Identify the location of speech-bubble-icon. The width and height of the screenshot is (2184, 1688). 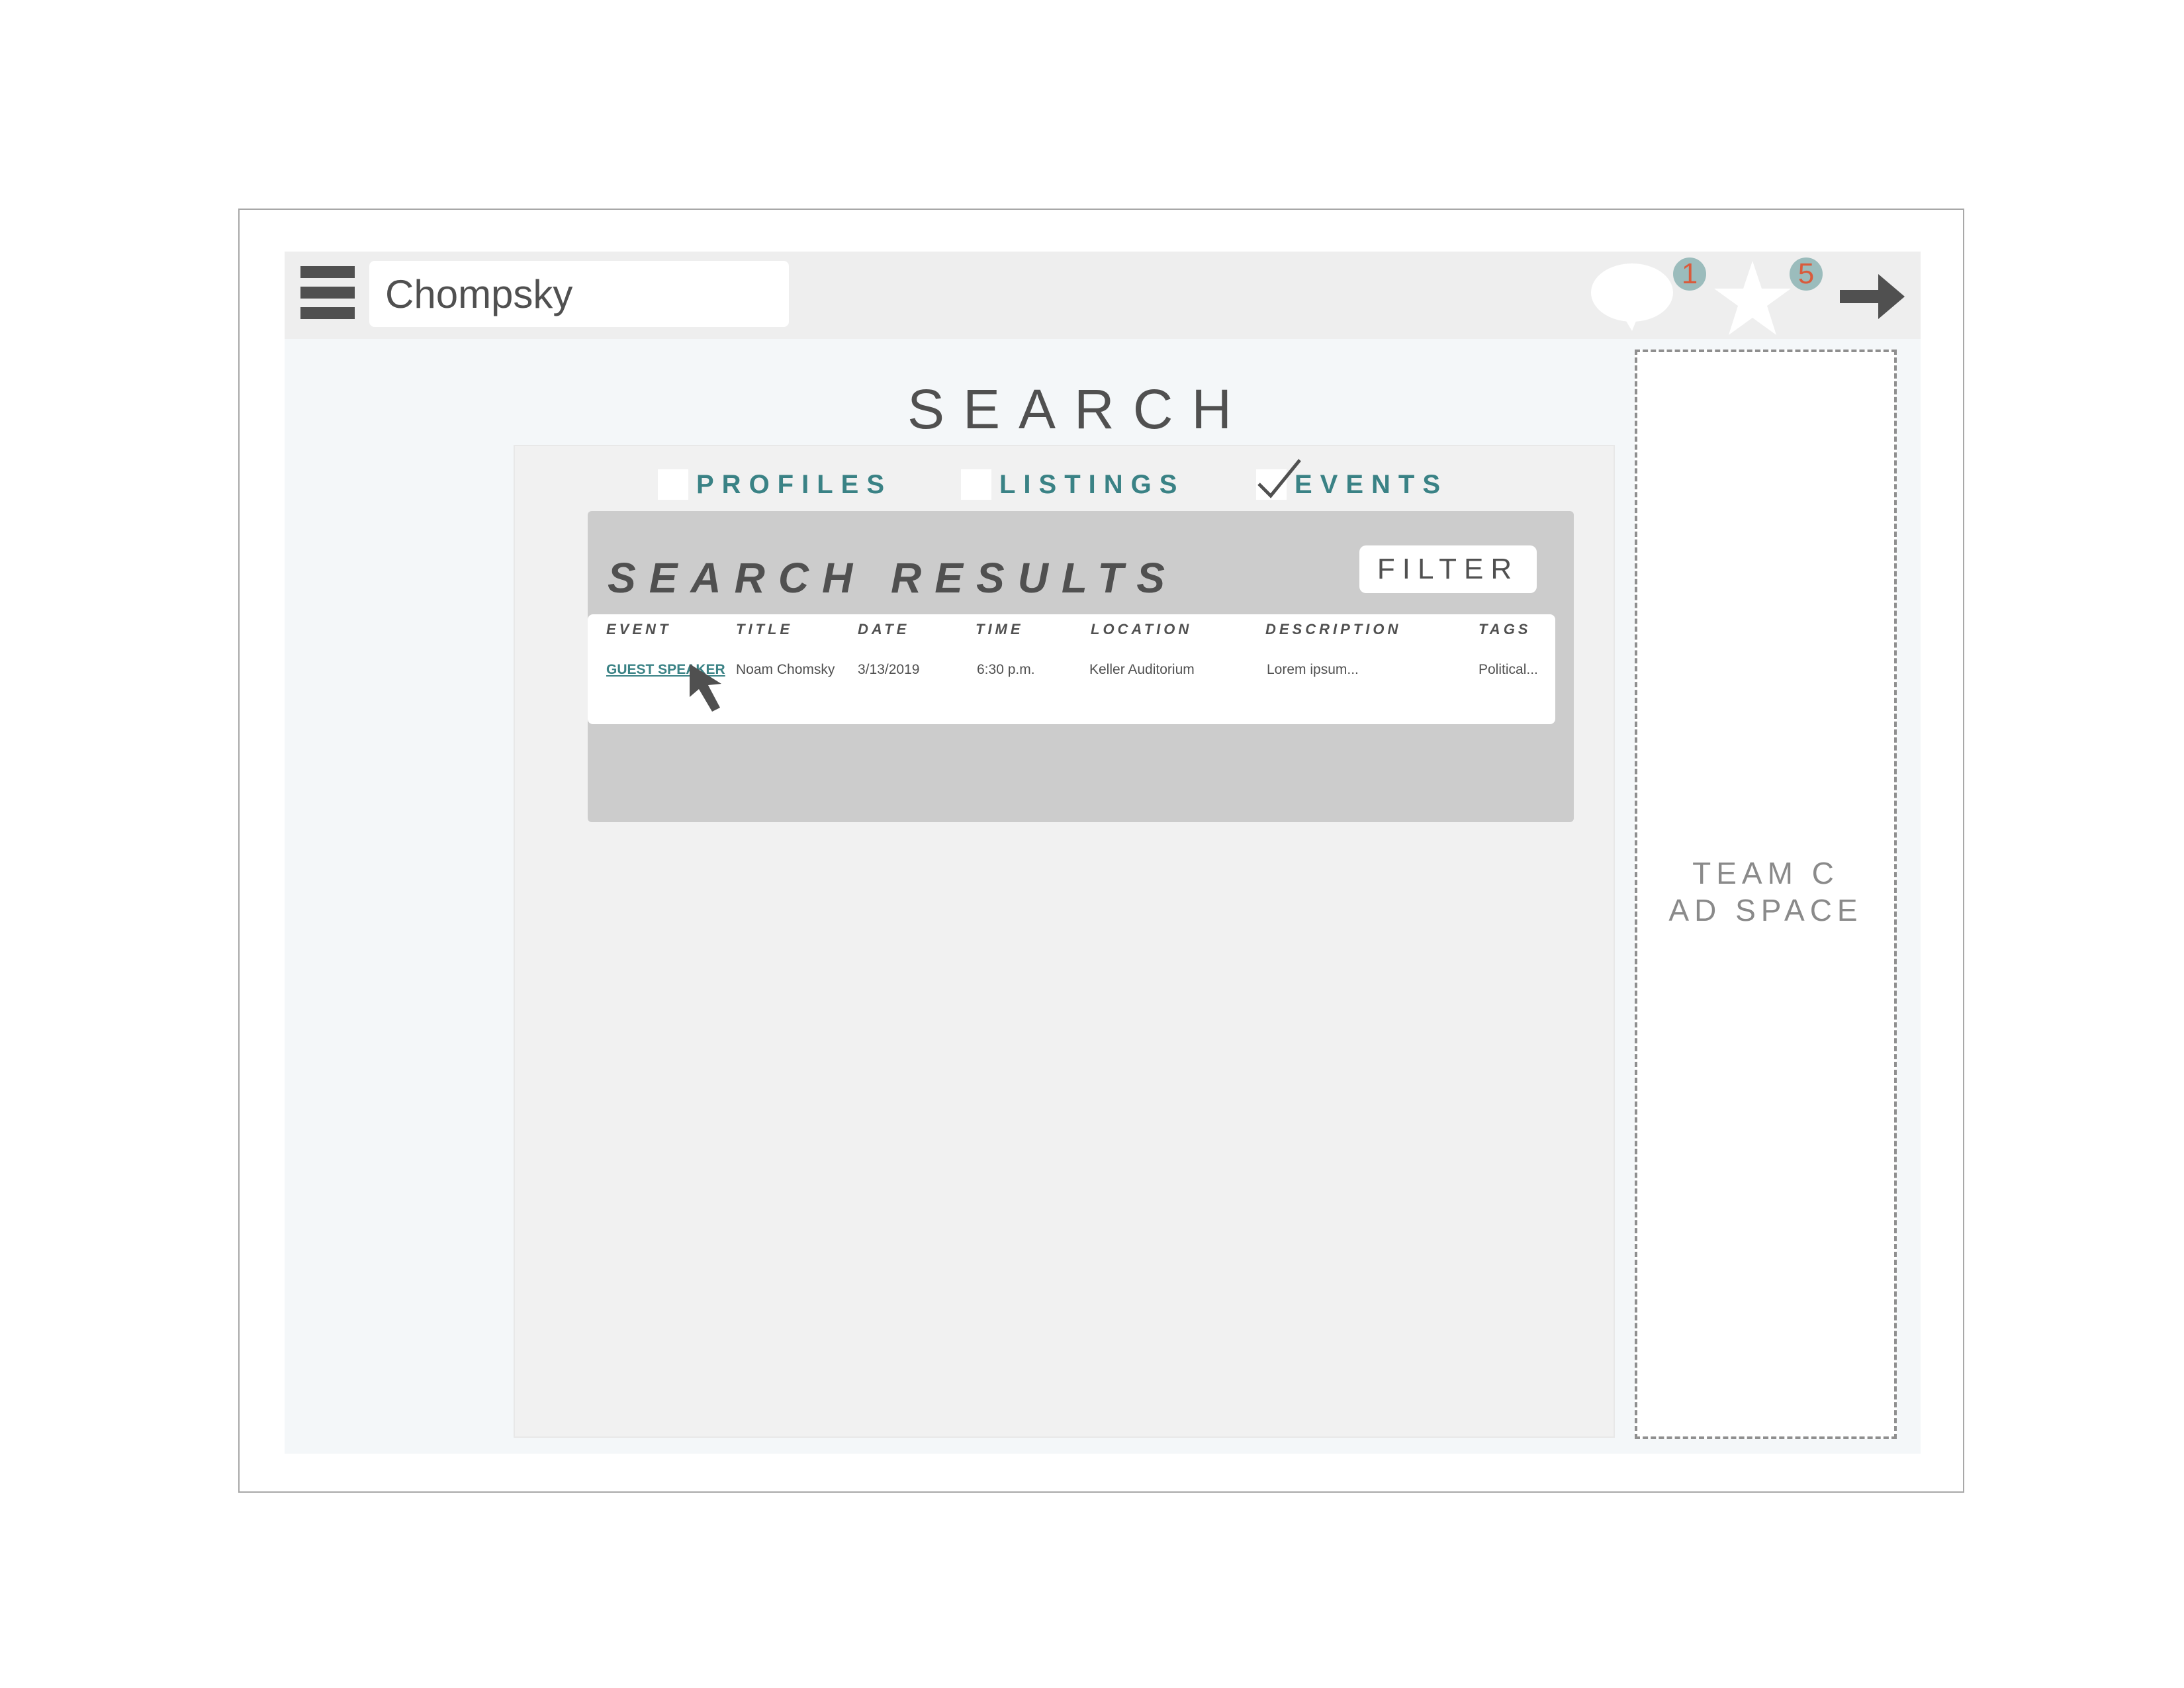
(1633, 297).